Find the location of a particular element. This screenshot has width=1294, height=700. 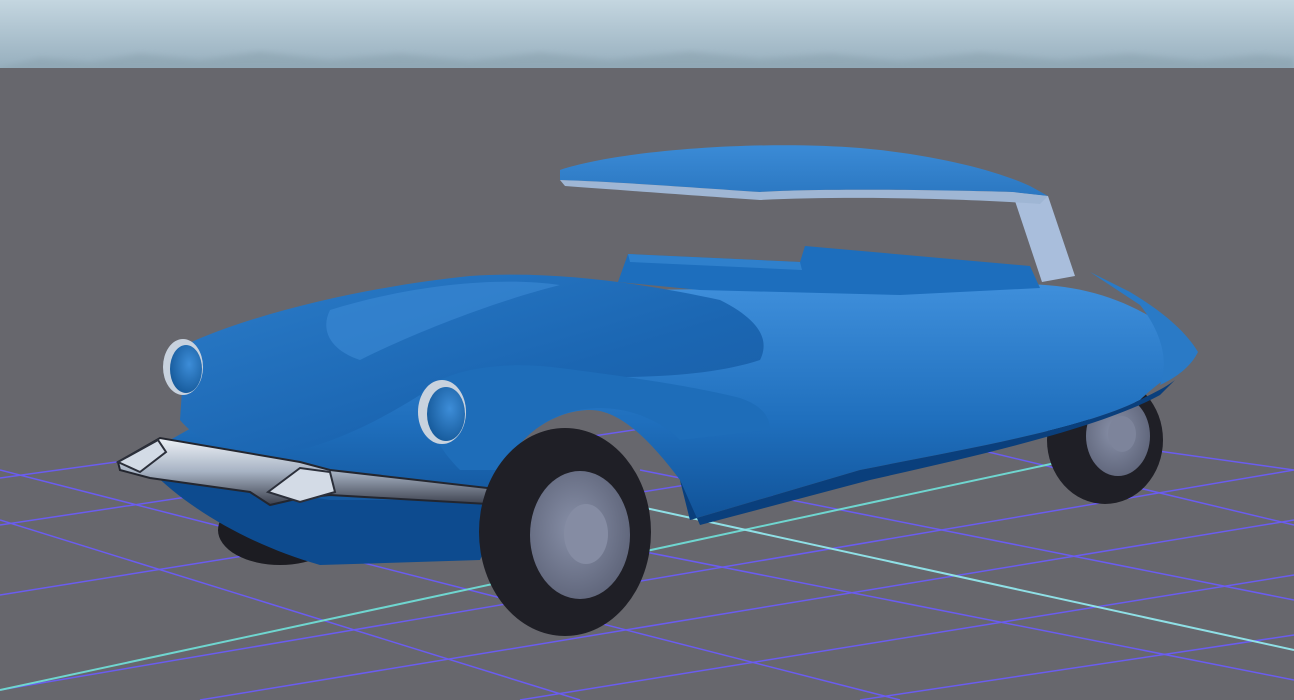

left-headlight is located at coordinates (183, 367).